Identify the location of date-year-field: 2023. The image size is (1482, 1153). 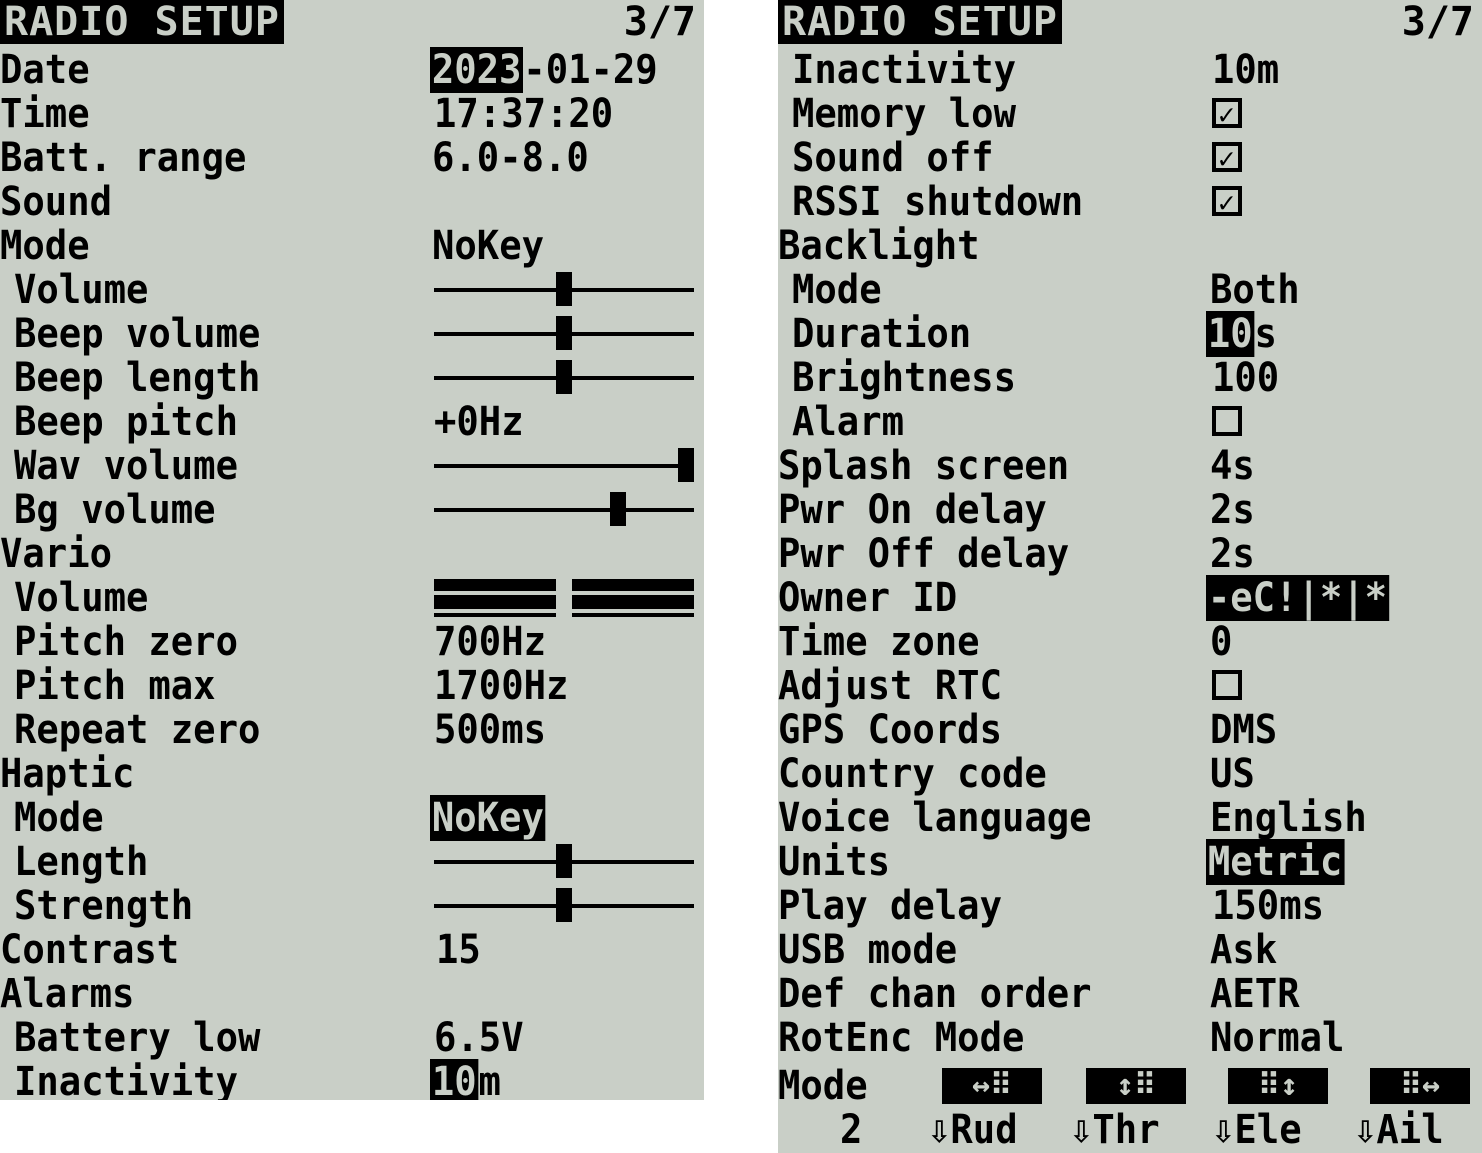
(477, 70).